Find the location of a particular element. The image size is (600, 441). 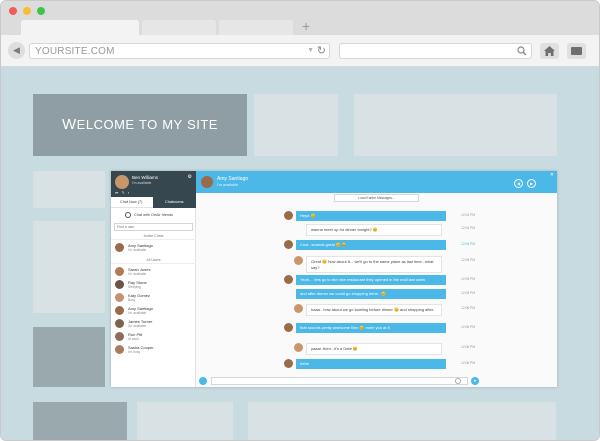

url-text: YOURSITE.COM is located at coordinates (75, 51).